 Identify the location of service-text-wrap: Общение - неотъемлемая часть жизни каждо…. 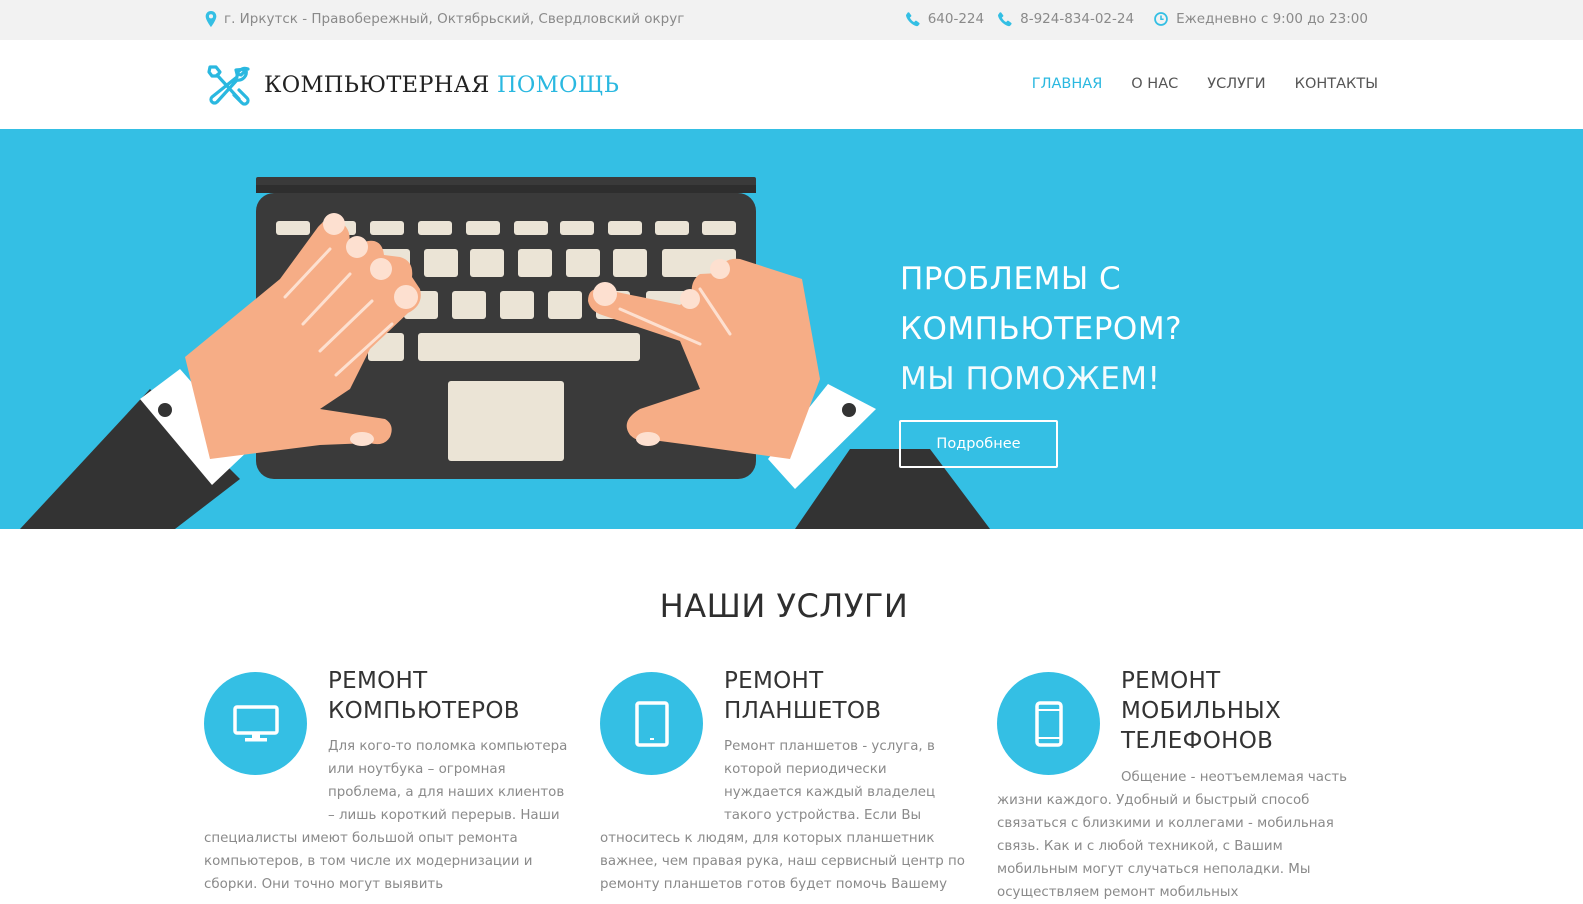
(1180, 835).